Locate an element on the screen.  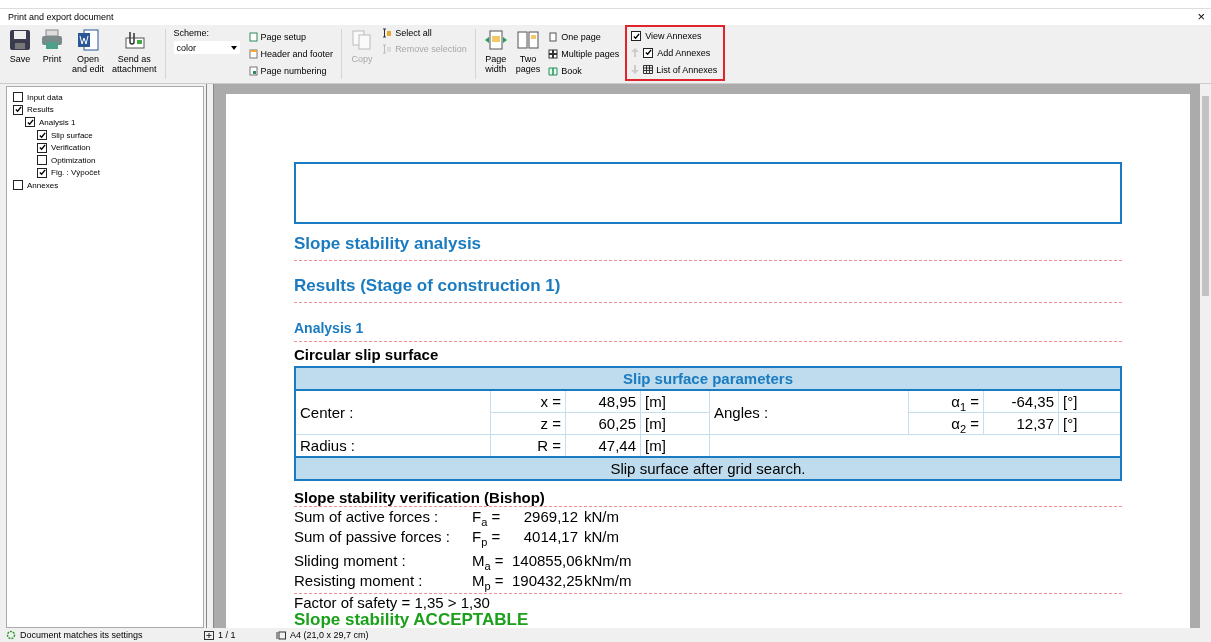
table-cell: Angles : is located at coordinates (809, 412).